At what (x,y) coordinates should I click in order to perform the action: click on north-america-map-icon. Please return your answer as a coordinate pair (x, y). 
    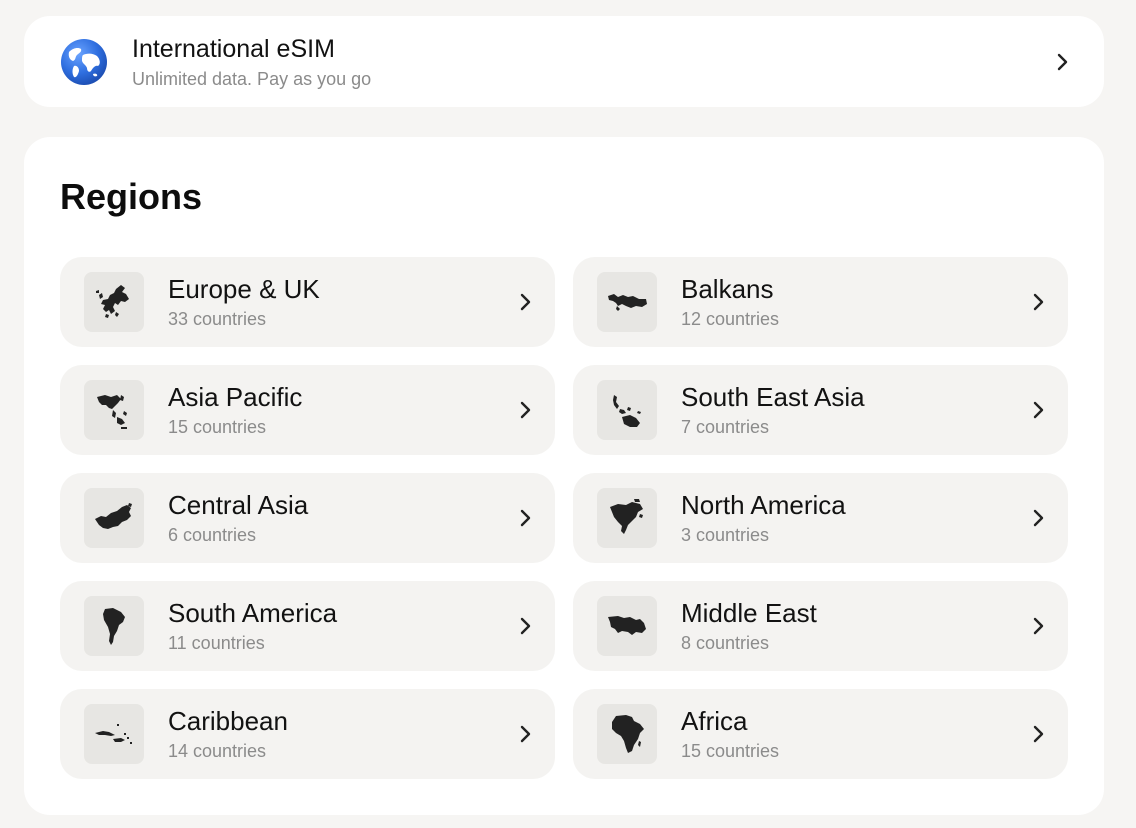
    Looking at the image, I should click on (626, 516).